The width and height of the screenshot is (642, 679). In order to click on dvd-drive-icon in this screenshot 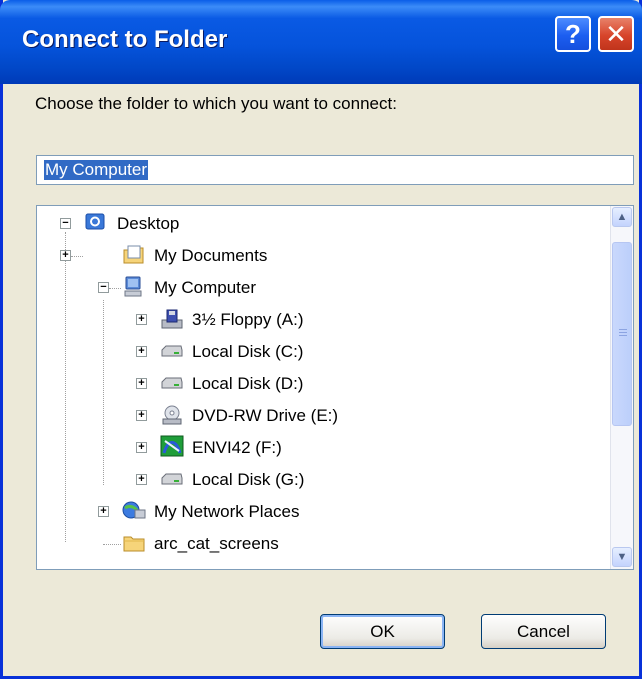, I will do `click(172, 415)`.